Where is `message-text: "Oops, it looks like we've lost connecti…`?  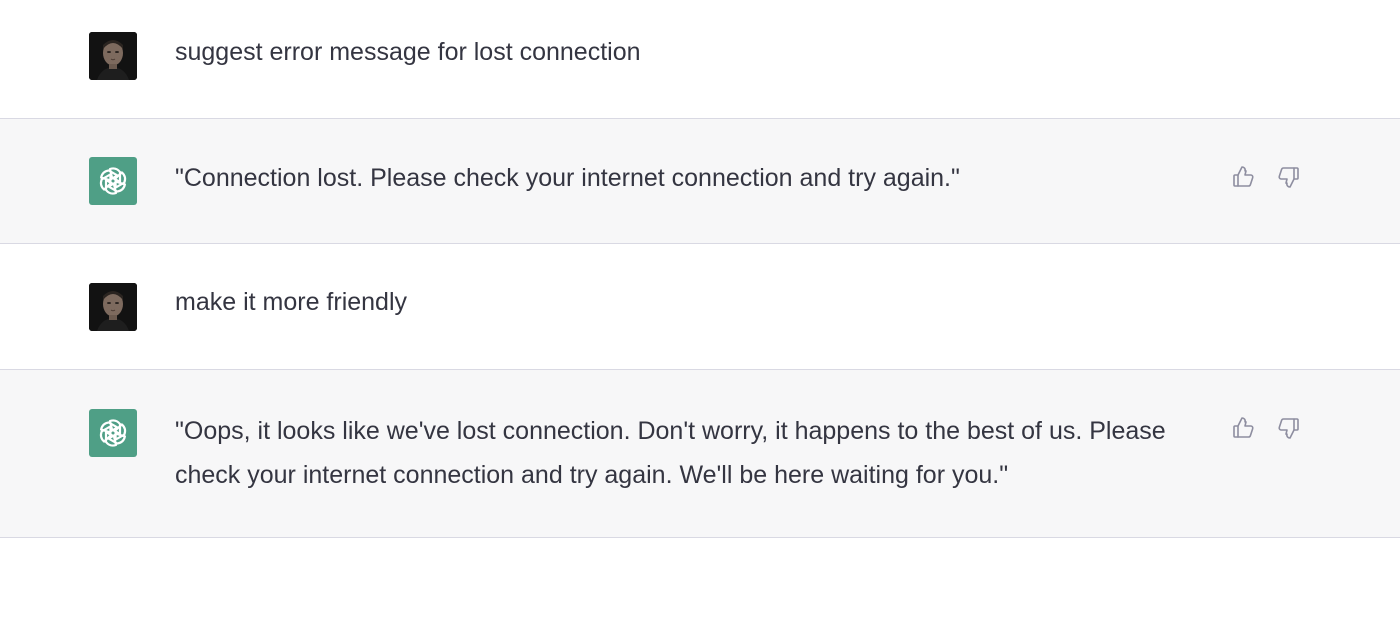
message-text: "Oops, it looks like we've lost connecti… is located at coordinates (670, 453).